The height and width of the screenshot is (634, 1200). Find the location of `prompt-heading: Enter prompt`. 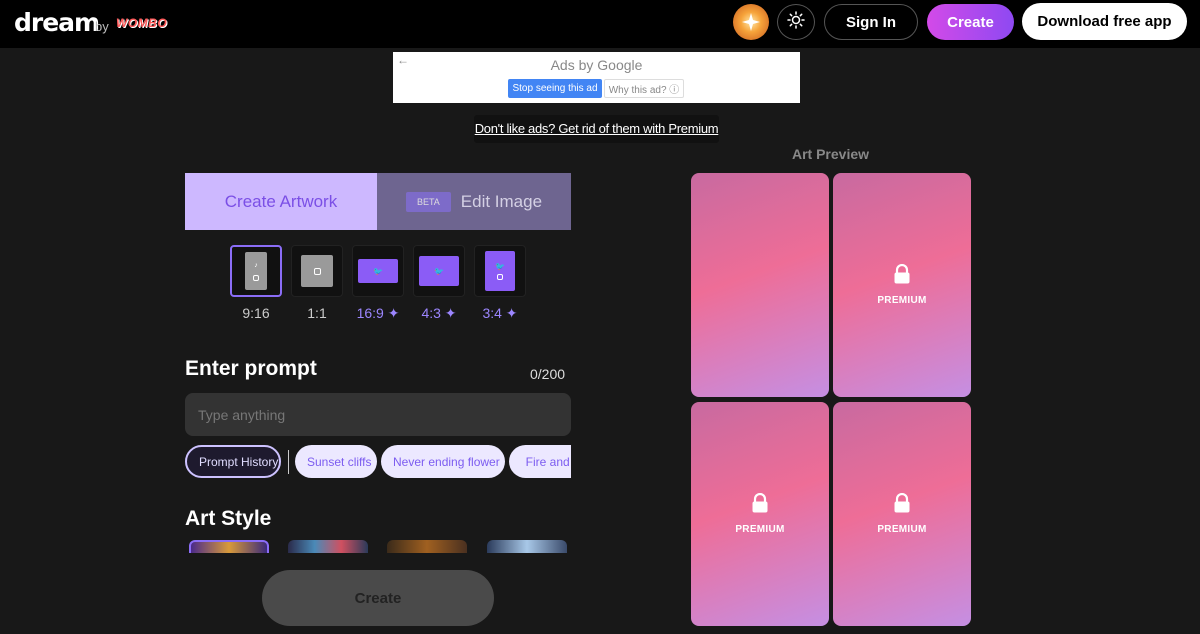

prompt-heading: Enter prompt is located at coordinates (251, 368).